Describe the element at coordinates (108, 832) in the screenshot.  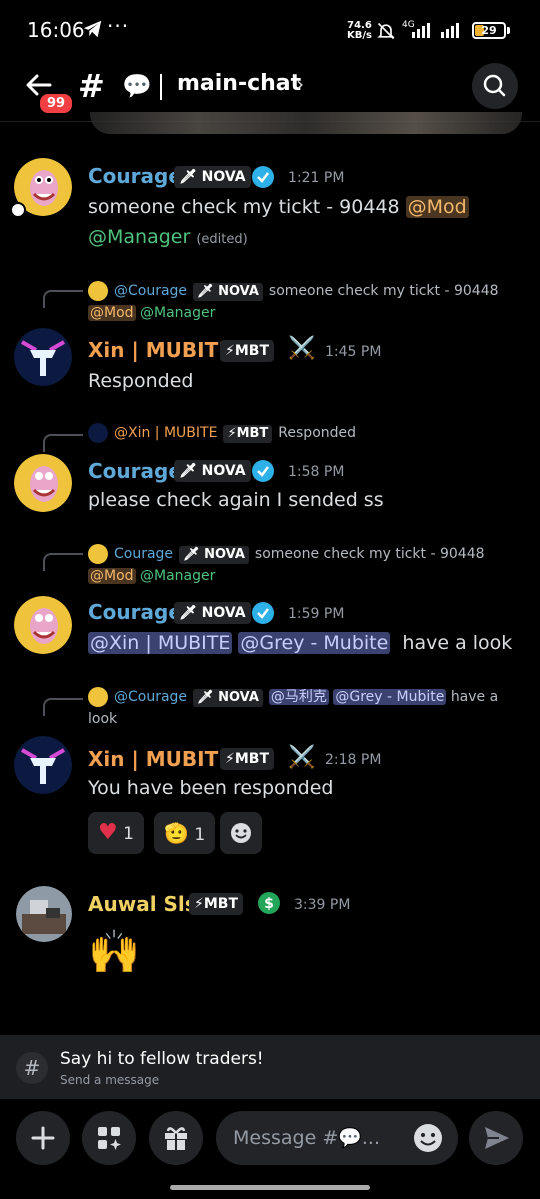
I see `heart-icon: ♥` at that location.